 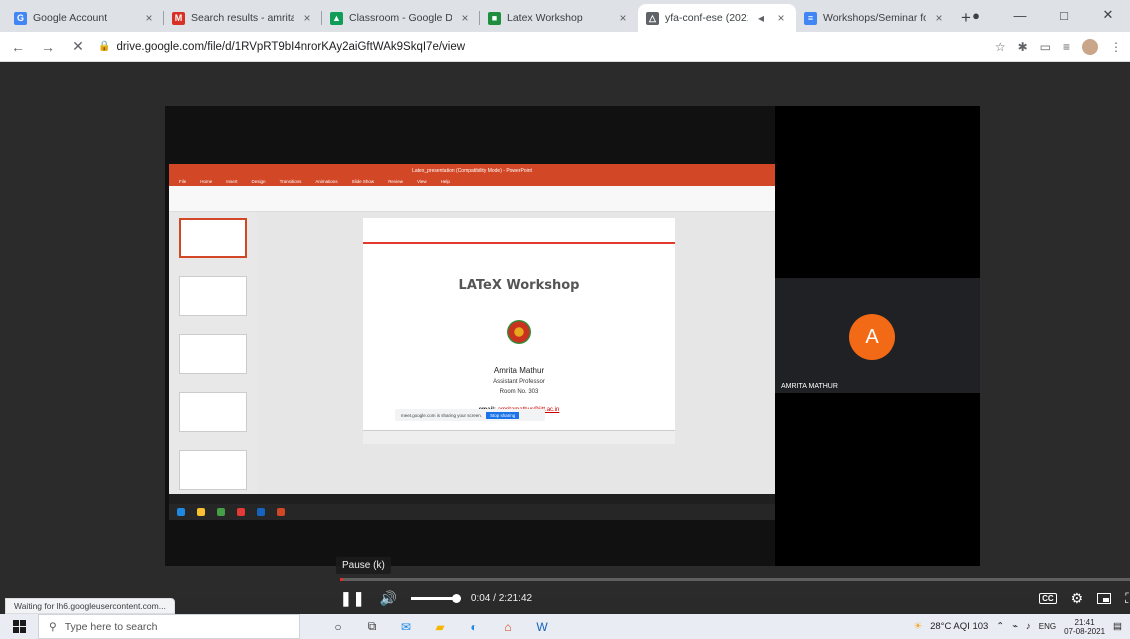 What do you see at coordinates (545, 18) in the screenshot?
I see `tab-label: Latex Workshop` at bounding box center [545, 18].